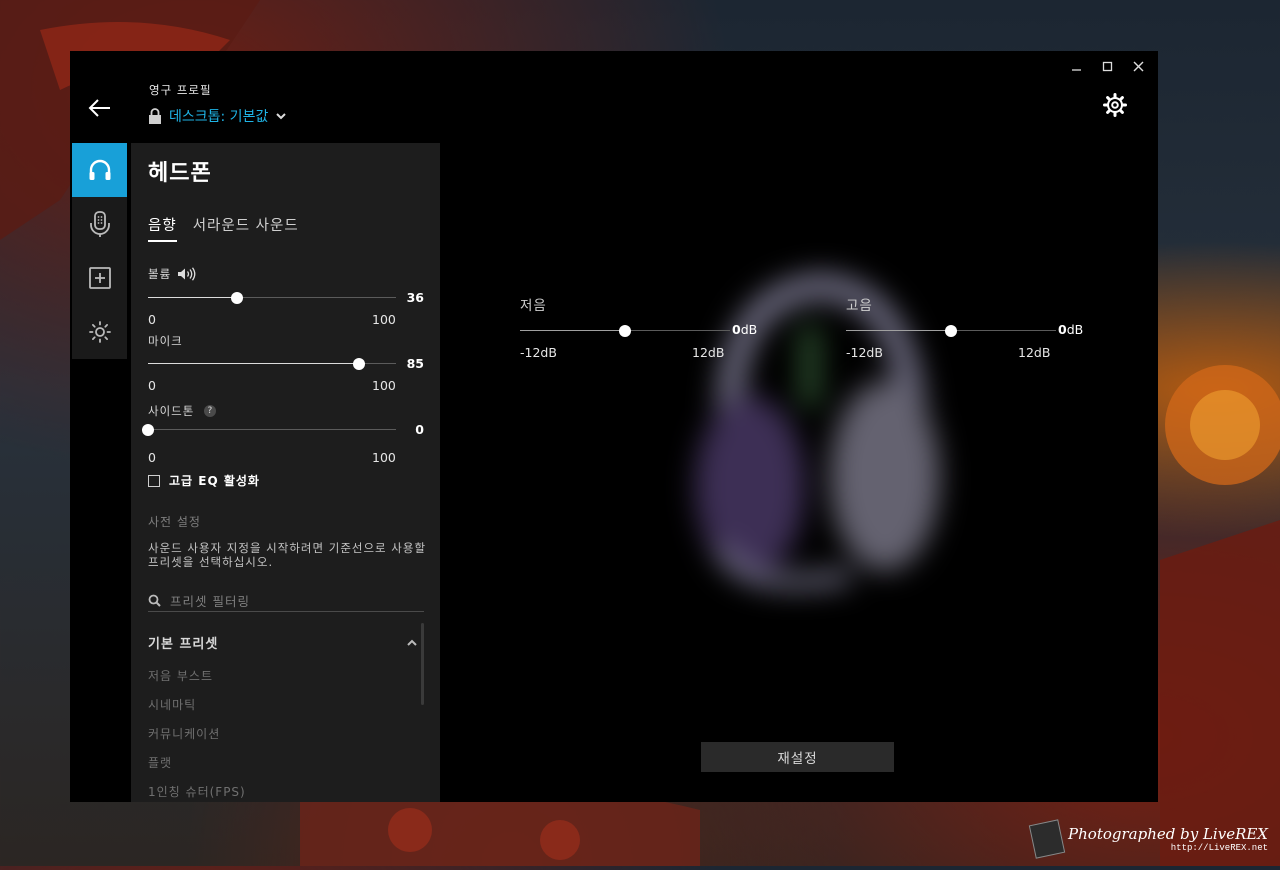 This screenshot has height=870, width=1280. Describe the element at coordinates (1168, 834) in the screenshot. I see `watermark-line1: Photographed by LiveREX` at that location.